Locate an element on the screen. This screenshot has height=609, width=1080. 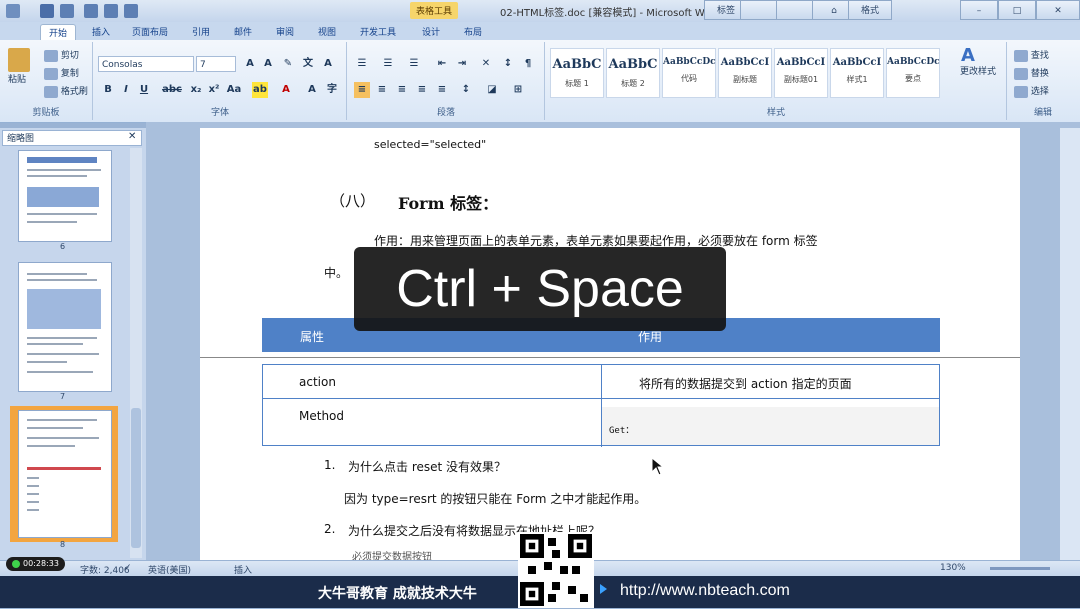
bold-icon: B is located at coordinates (108, 90).